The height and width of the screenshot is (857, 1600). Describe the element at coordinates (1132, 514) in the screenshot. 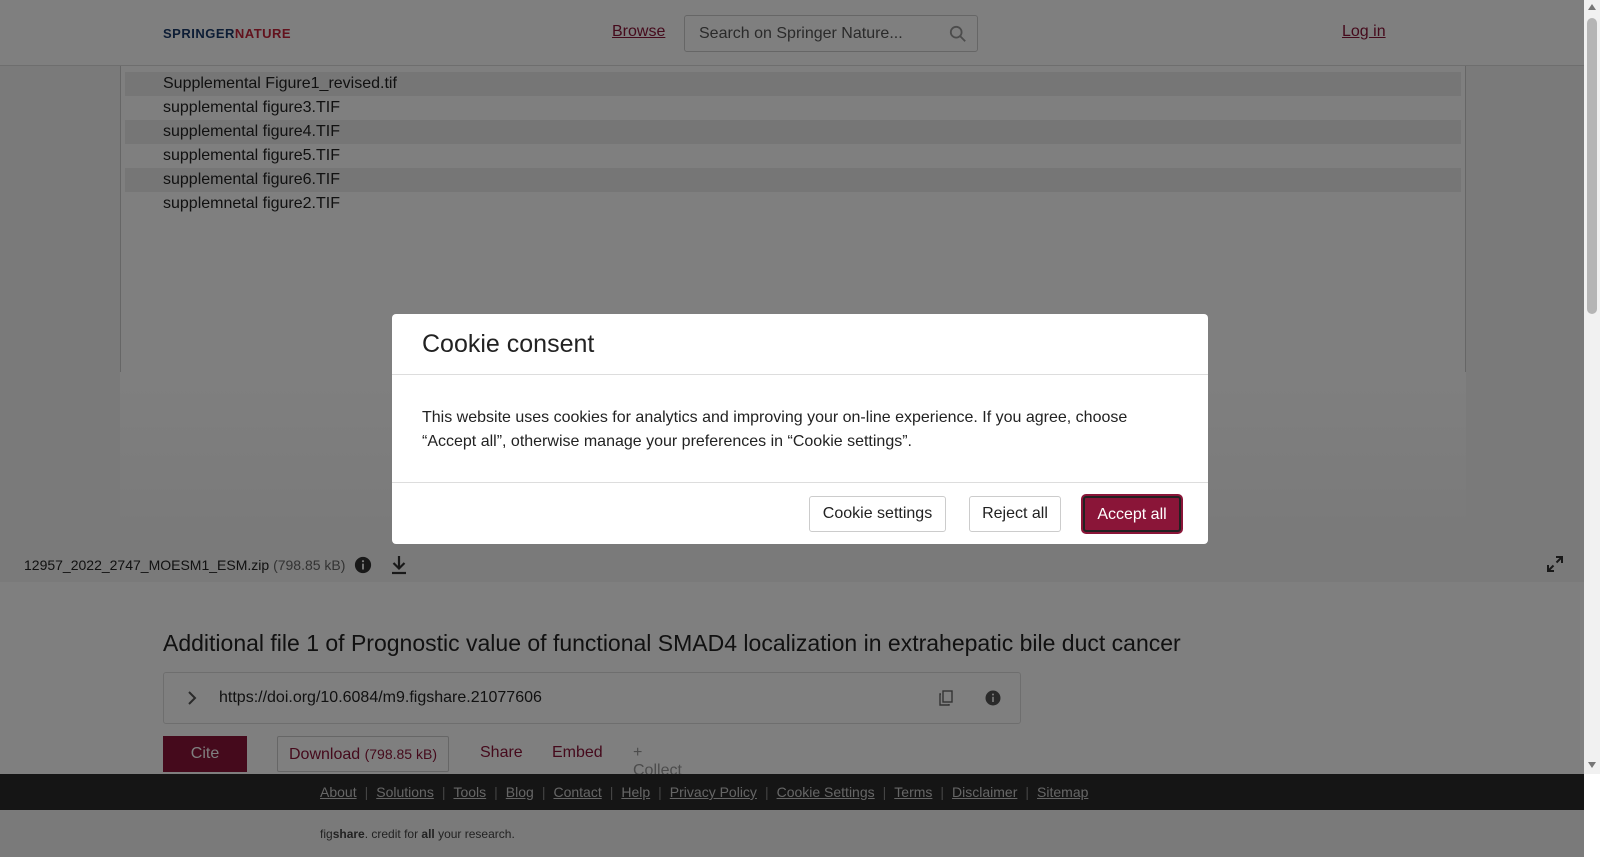

I see `accept-all-button: Accept all` at that location.